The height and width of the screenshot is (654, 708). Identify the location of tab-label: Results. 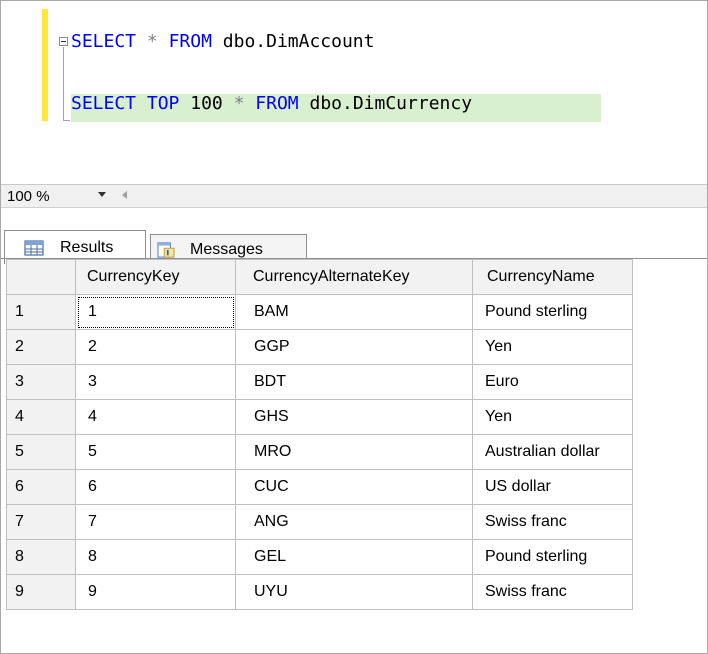
(87, 247).